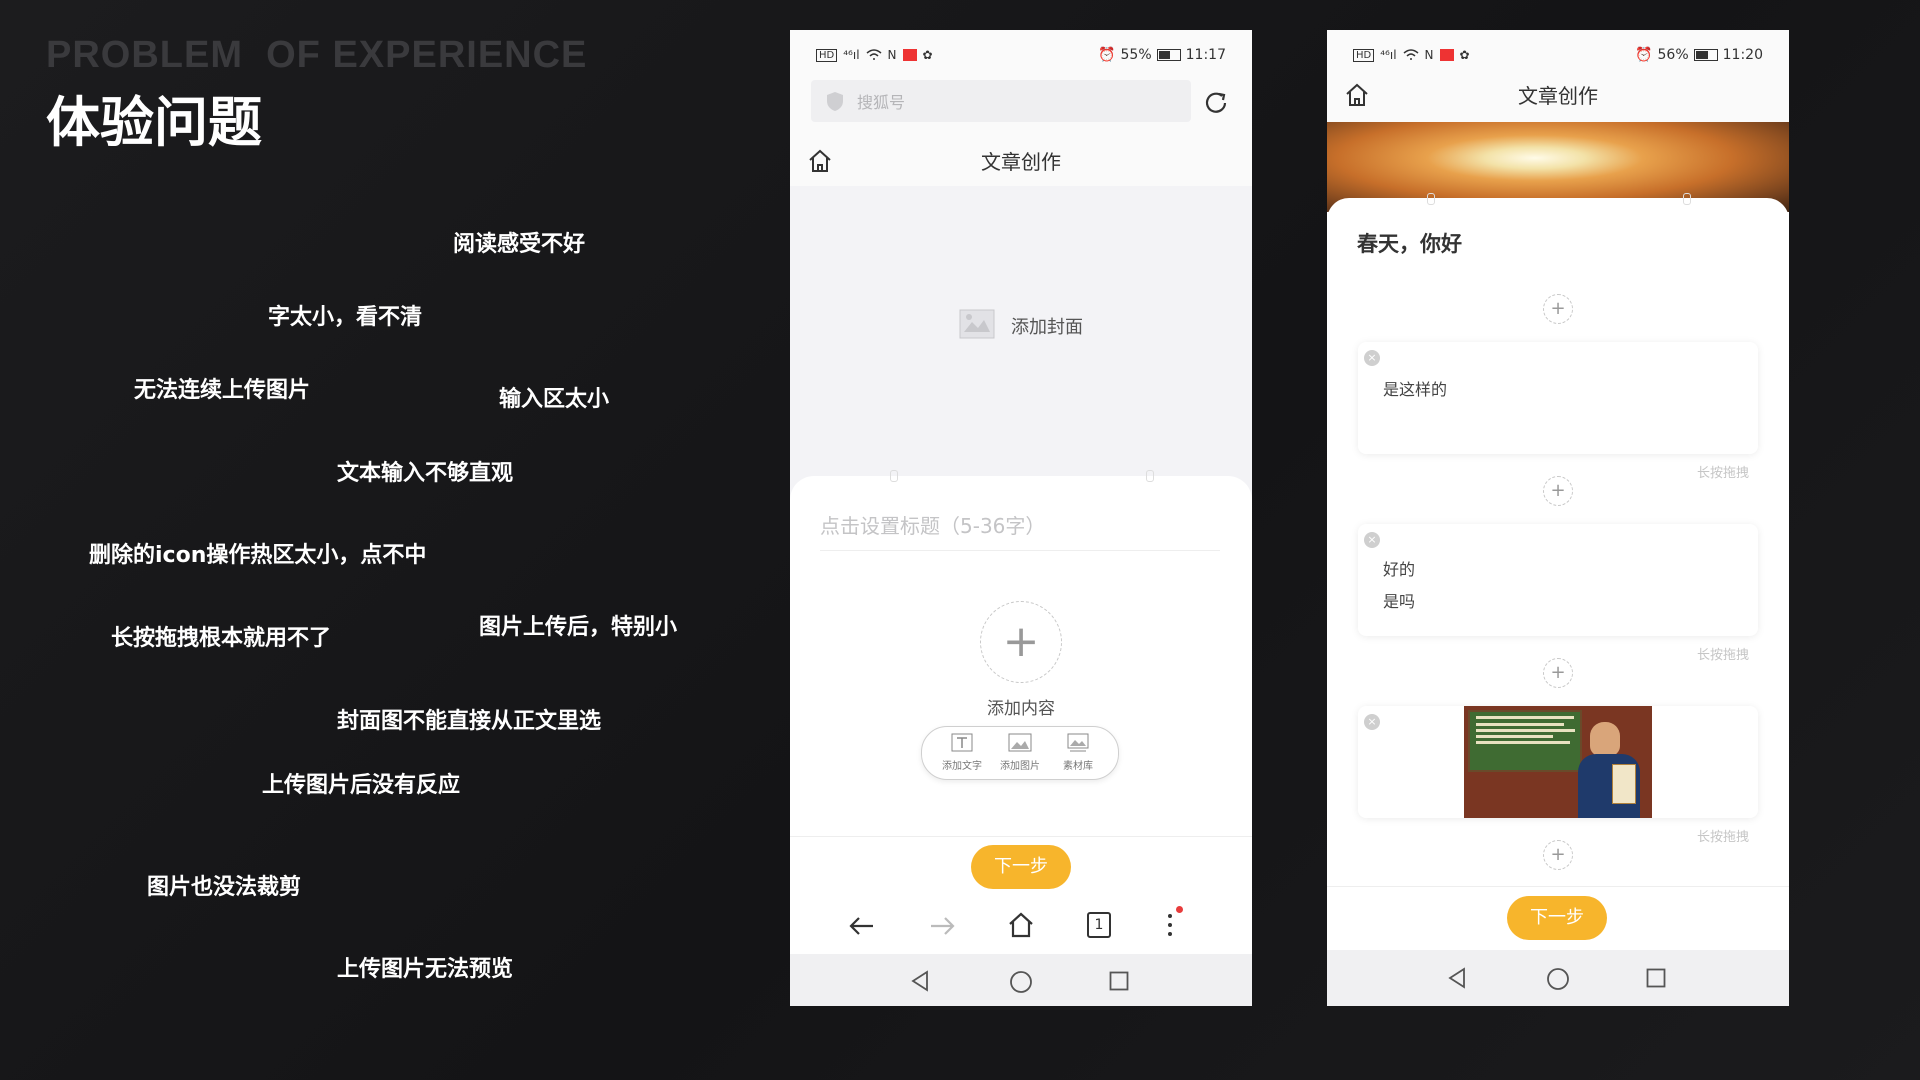 The width and height of the screenshot is (1920, 1080). What do you see at coordinates (942, 926) in the screenshot?
I see `forward-arrow-icon` at bounding box center [942, 926].